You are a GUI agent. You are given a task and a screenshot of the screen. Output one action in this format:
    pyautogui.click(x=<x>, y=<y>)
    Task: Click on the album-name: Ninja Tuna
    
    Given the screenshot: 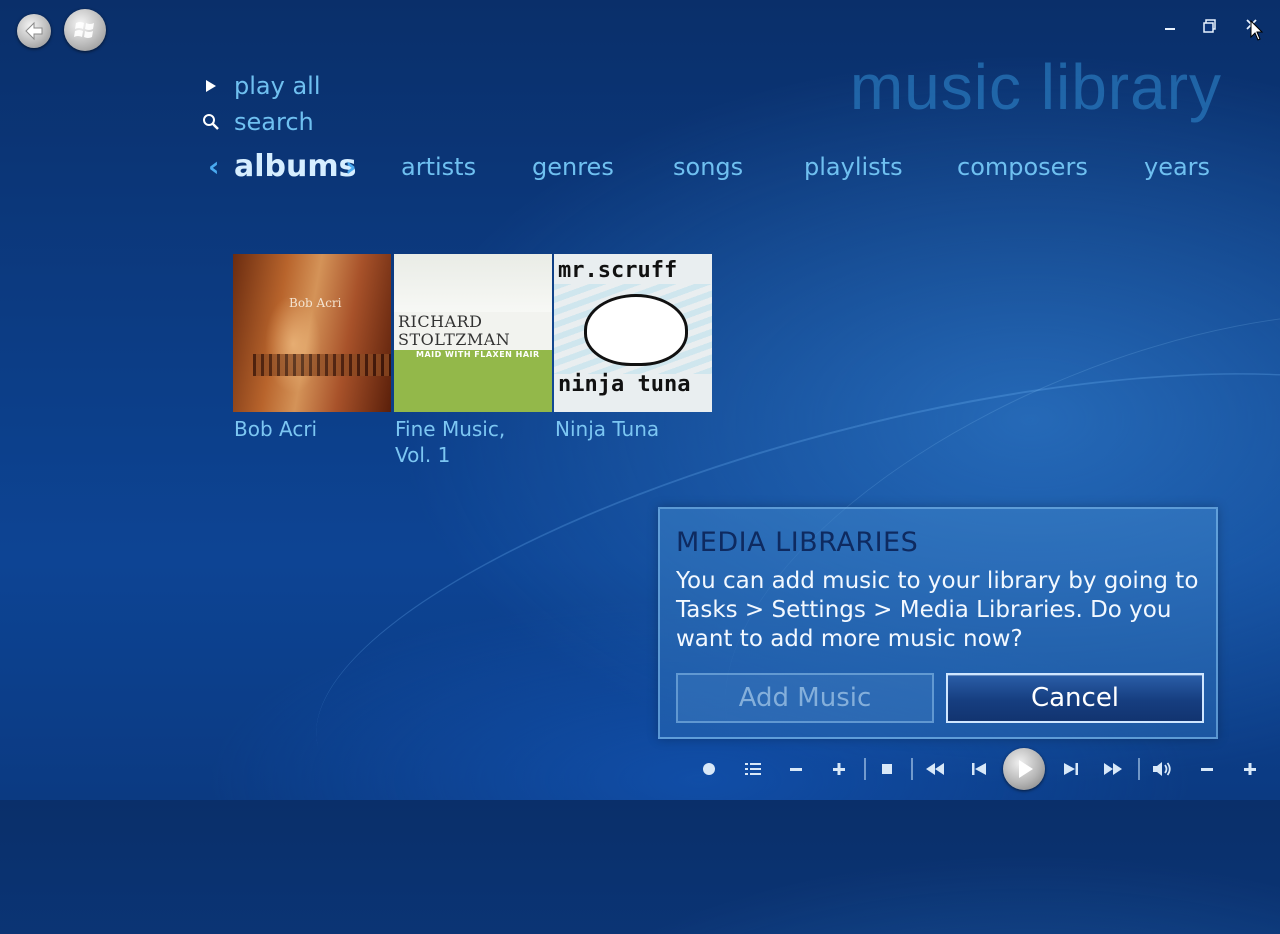 What is the action you would take?
    pyautogui.click(x=607, y=429)
    